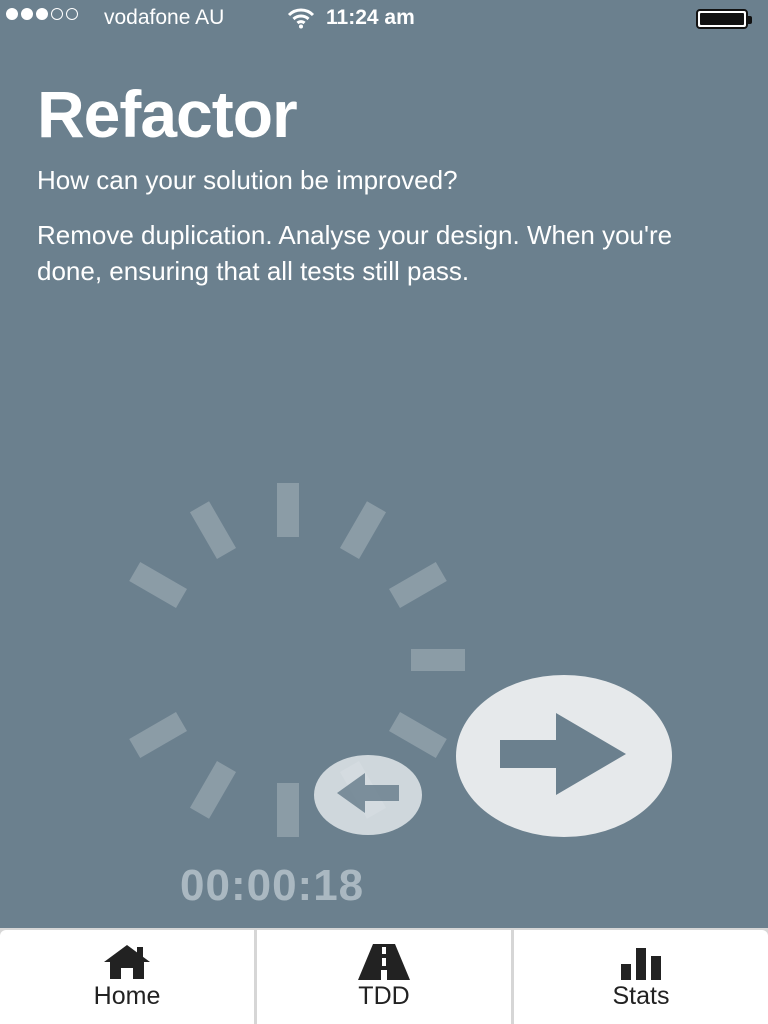  I want to click on battery-icon, so click(724, 19).